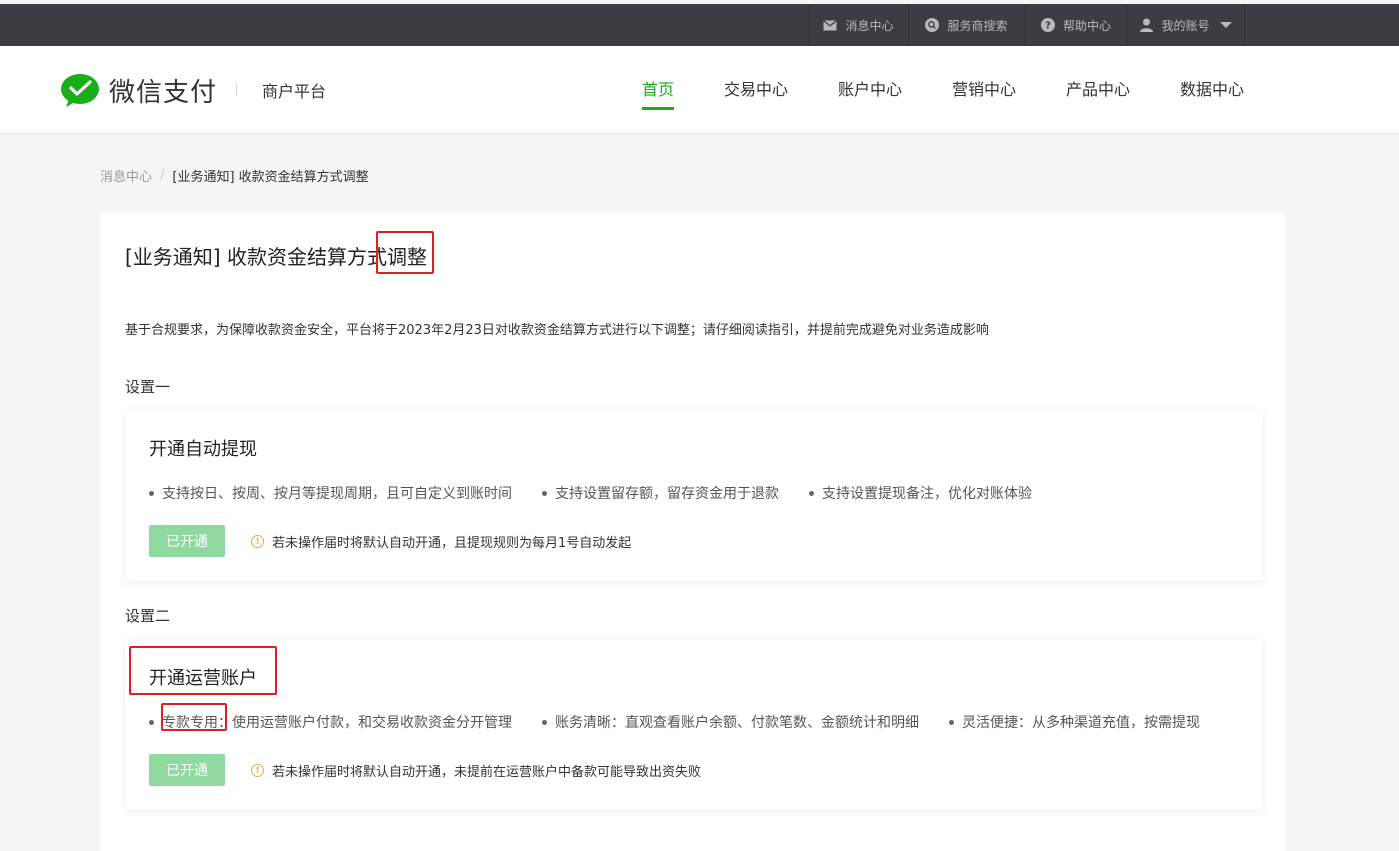 Image resolution: width=1399 pixels, height=851 pixels. I want to click on topbar-help-center: ? 帮助中心, so click(1075, 25).